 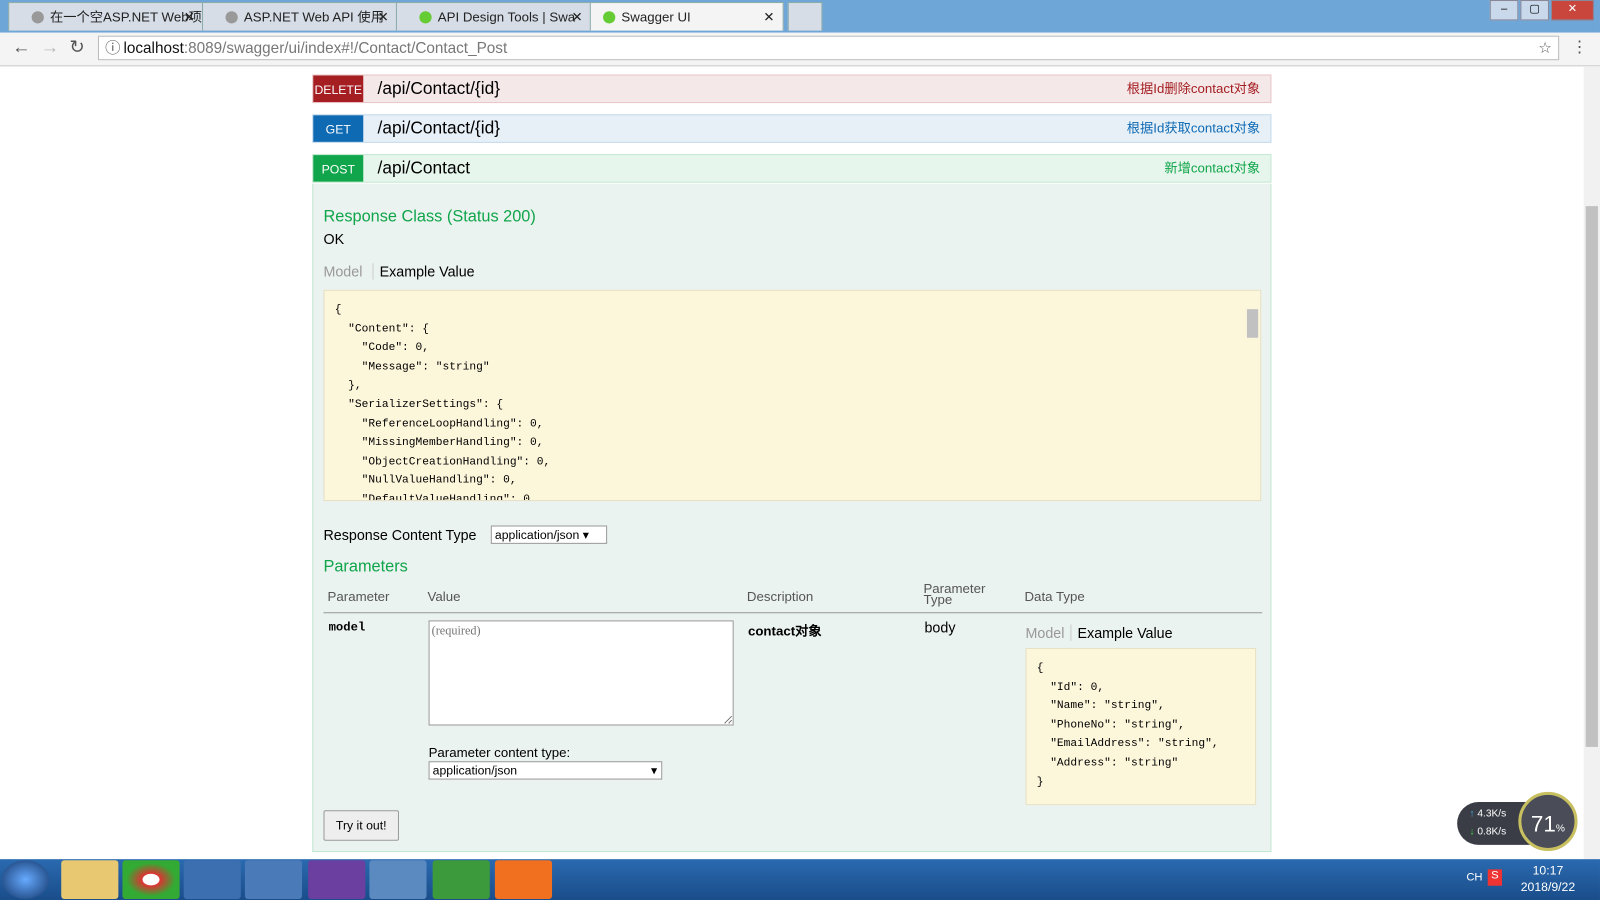 I want to click on start-button, so click(x=25, y=879).